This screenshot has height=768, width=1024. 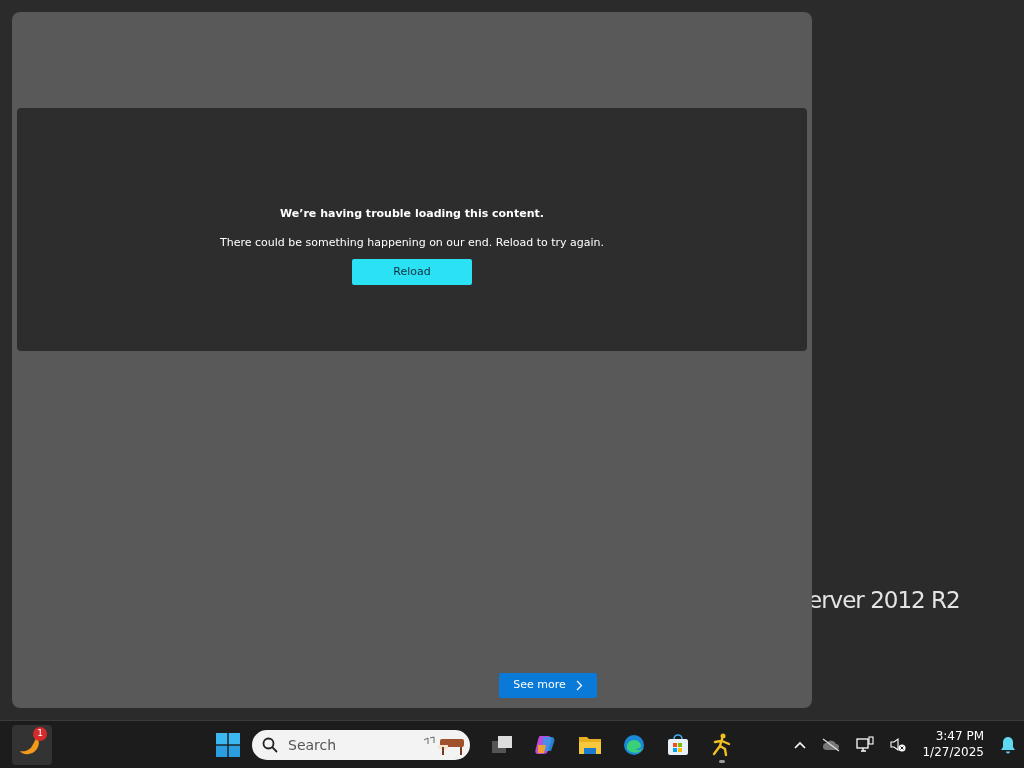 What do you see at coordinates (865, 744) in the screenshot?
I see `network-icon` at bounding box center [865, 744].